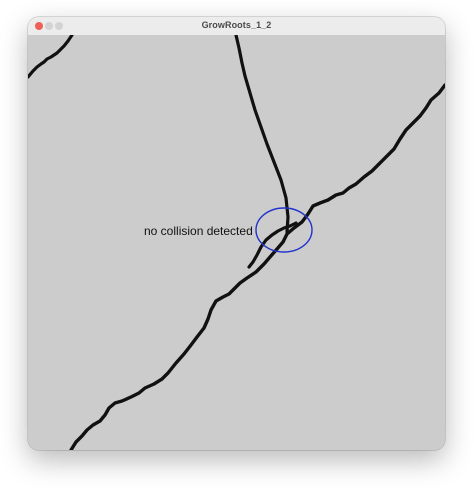  I want to click on title-bar: GrowRoots_1_2, so click(236, 26).